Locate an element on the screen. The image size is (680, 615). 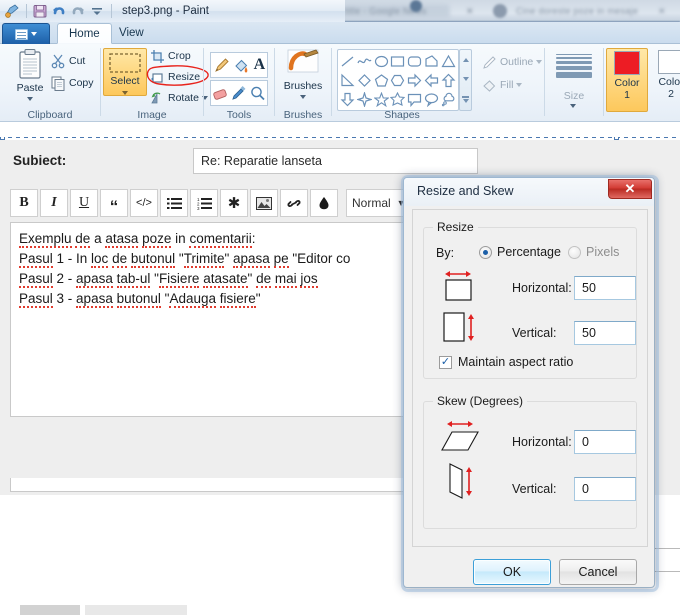
five-point-star-shape-icon is located at coordinates (381, 99).